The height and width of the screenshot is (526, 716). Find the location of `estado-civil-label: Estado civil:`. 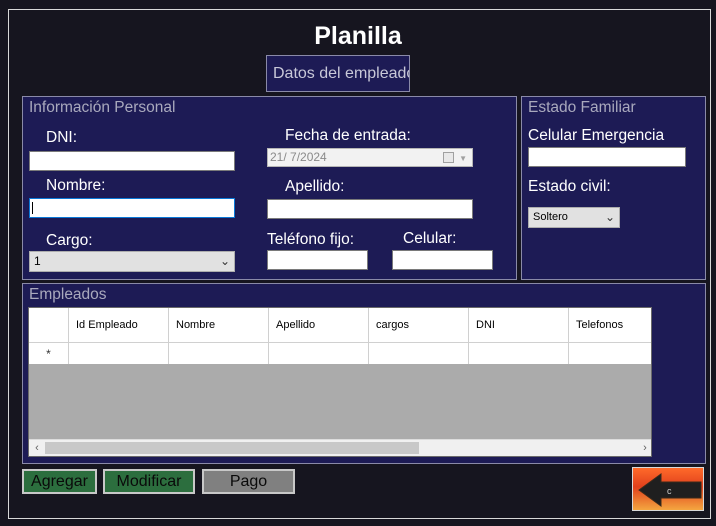

estado-civil-label: Estado civil: is located at coordinates (569, 186).